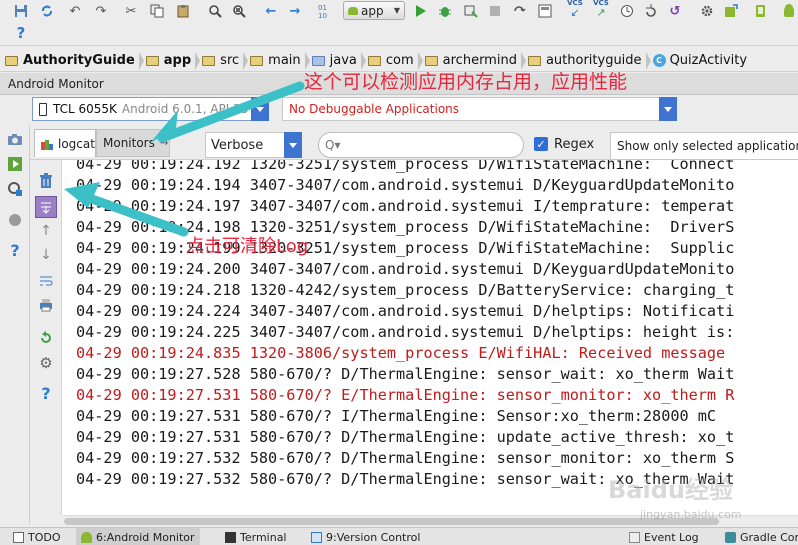  I want to click on clear-log-icon, so click(46, 181).